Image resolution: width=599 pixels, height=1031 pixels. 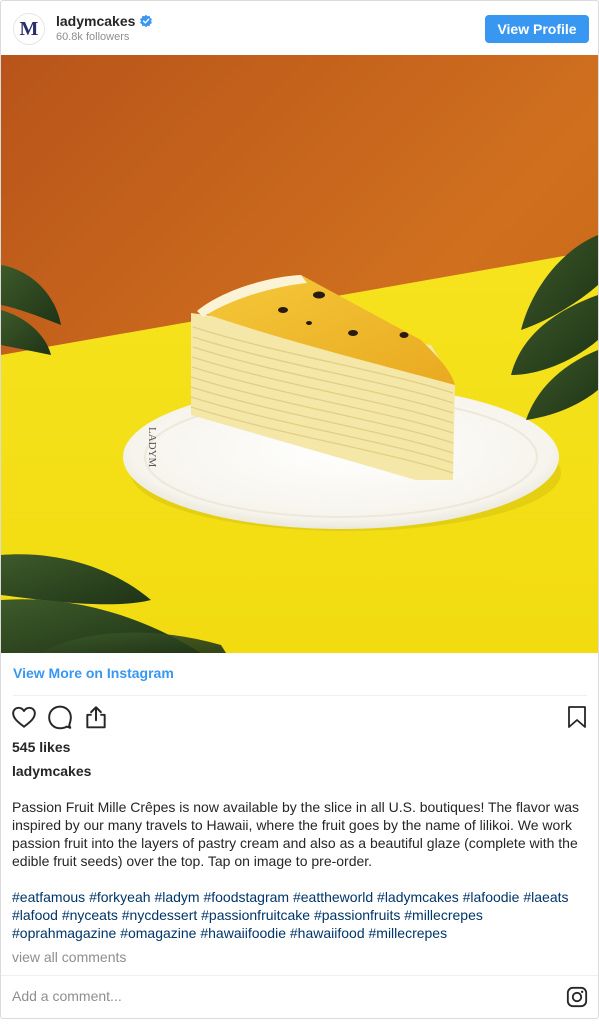 What do you see at coordinates (577, 717) in the screenshot?
I see `bookmark-icon` at bounding box center [577, 717].